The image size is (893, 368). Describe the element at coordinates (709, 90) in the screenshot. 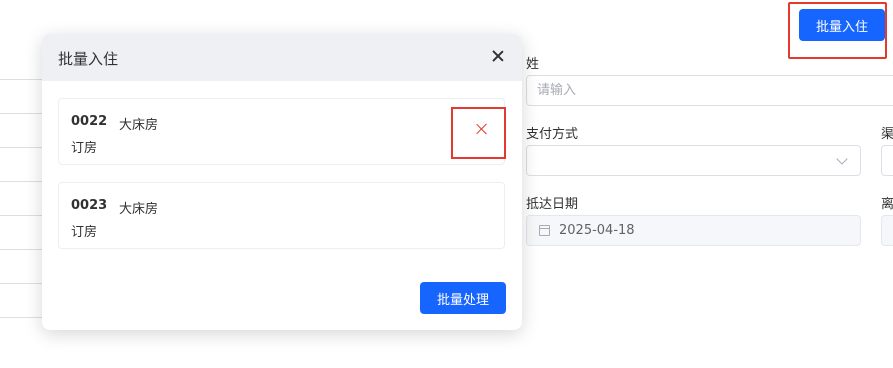

I see `surname-input: 请输入` at that location.